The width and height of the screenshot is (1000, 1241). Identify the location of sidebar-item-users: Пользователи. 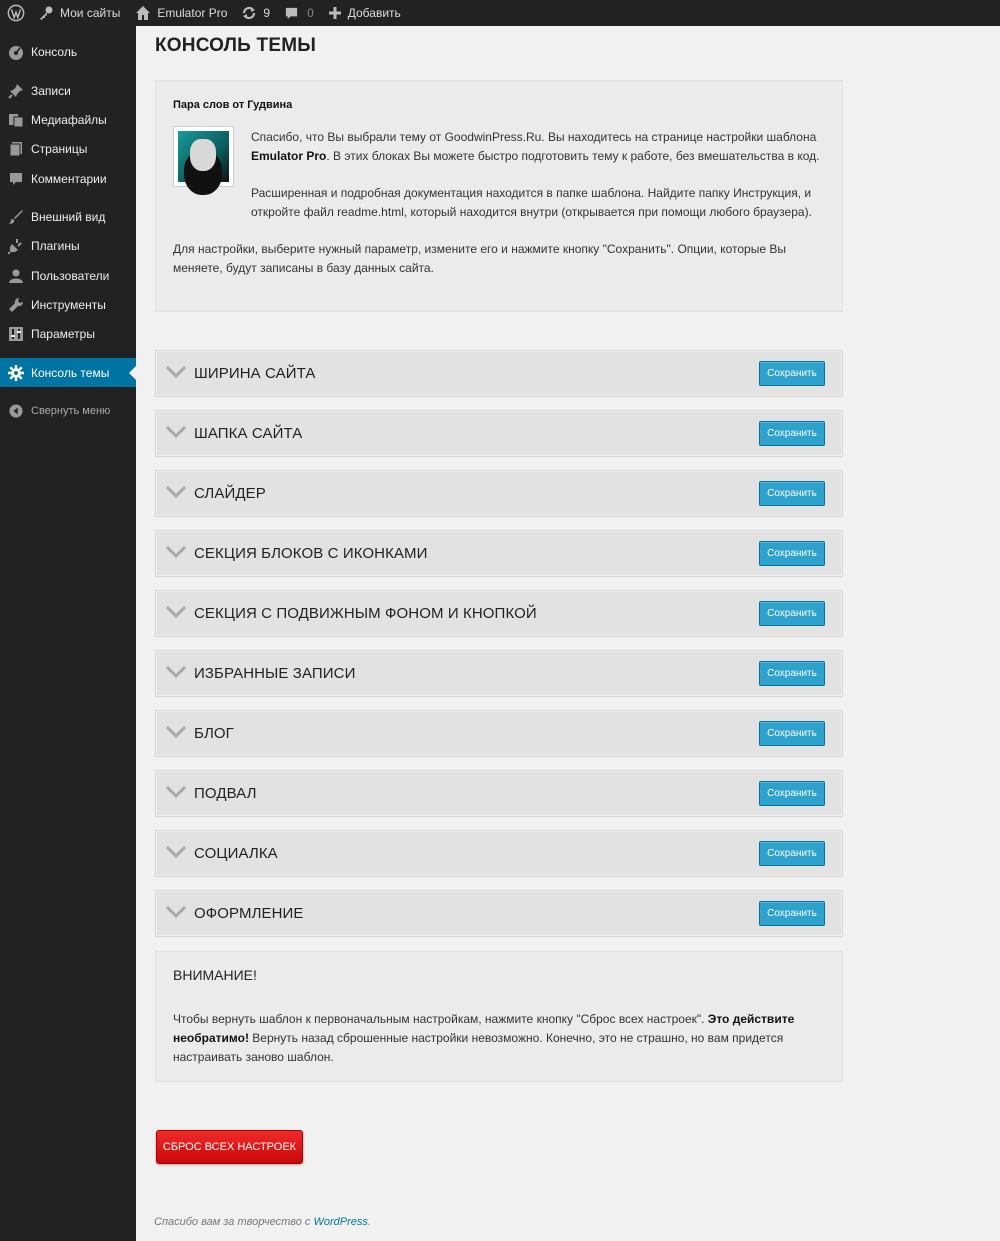
(68, 275).